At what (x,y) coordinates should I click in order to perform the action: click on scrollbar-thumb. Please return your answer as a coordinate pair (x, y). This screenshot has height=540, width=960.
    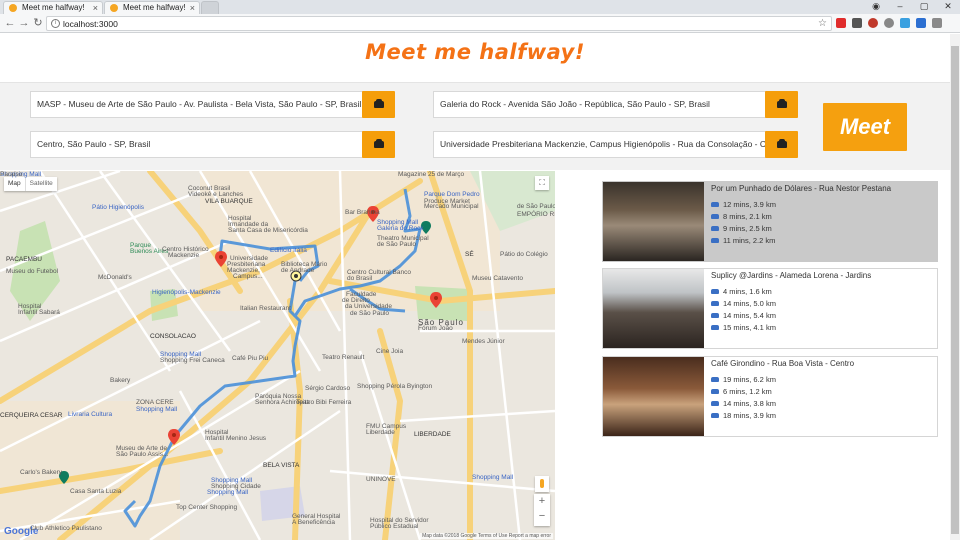
    Looking at the image, I should click on (955, 290).